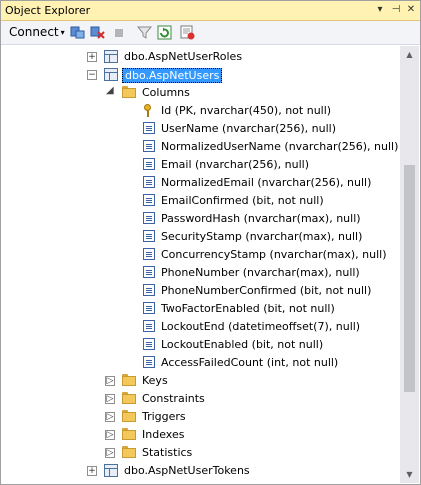  I want to click on tree-node-label: LockoutEnd (datetimeoffset(7), null), so click(261, 326).